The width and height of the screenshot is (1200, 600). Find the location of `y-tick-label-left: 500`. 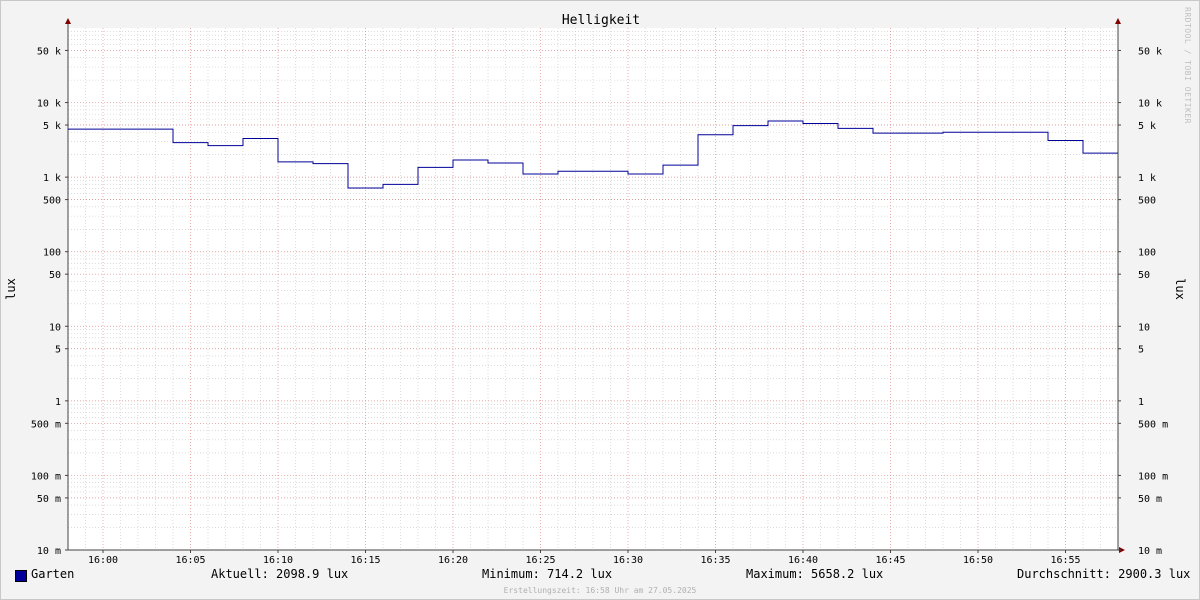

y-tick-label-left: 500 is located at coordinates (52, 201).